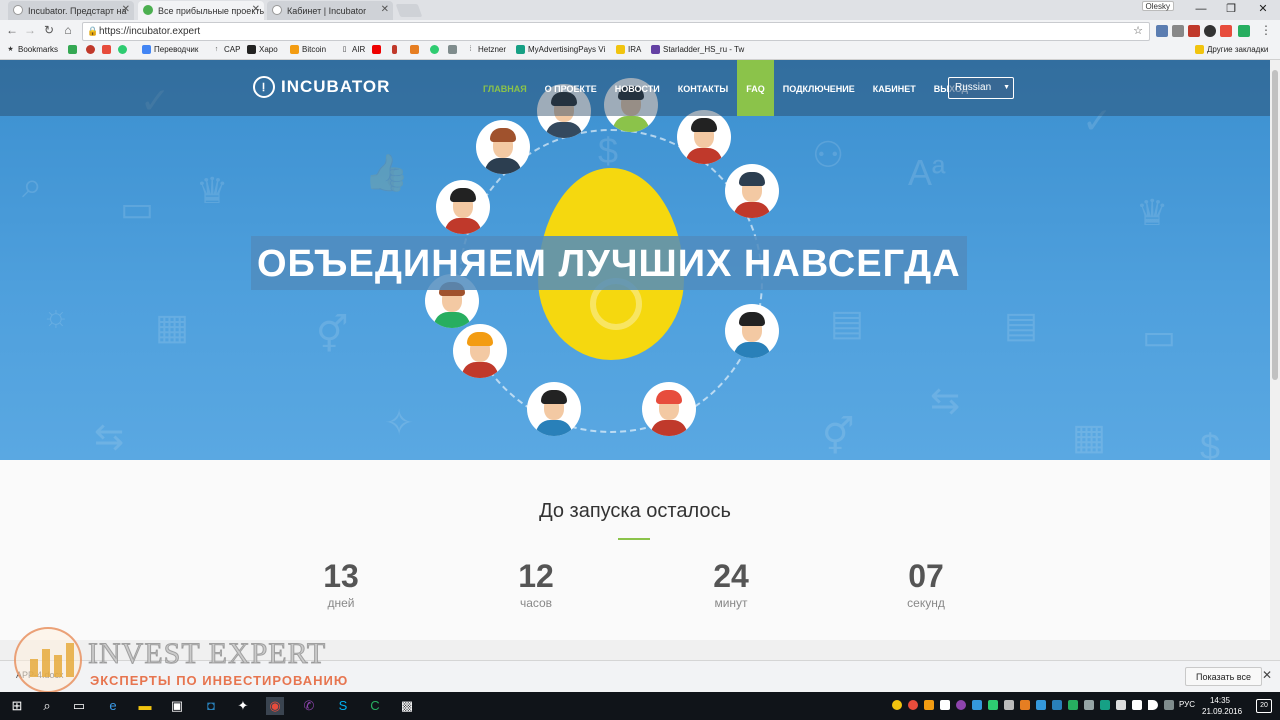 This screenshot has width=1280, height=720. I want to click on bookmark-ira: IRA, so click(628, 49).